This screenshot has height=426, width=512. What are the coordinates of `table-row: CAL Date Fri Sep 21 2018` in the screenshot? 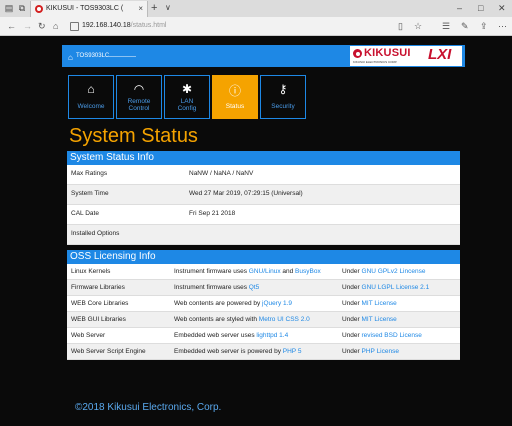 It's located at (263, 214).